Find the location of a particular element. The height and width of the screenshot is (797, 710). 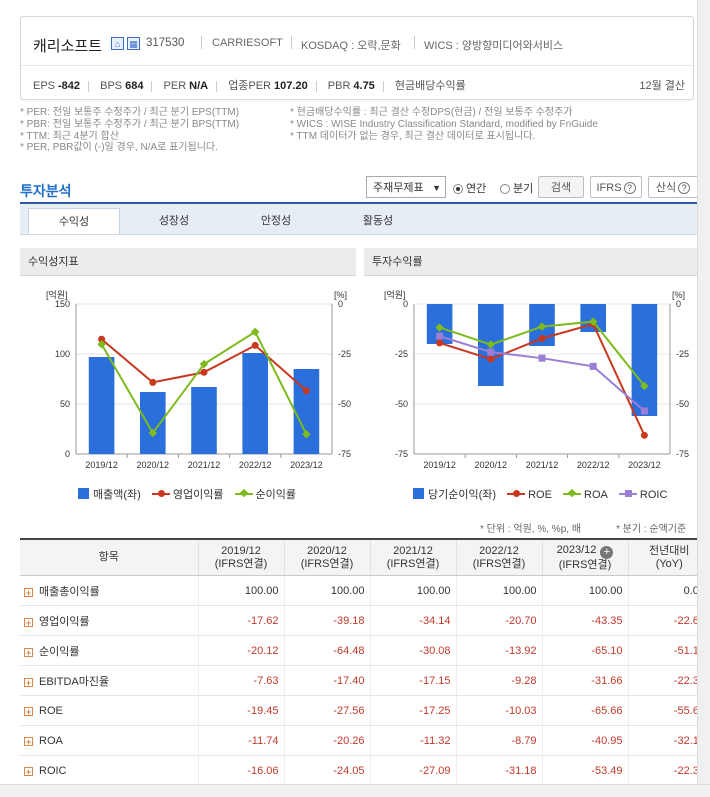

right-tick-label: -75 is located at coordinates (682, 454).